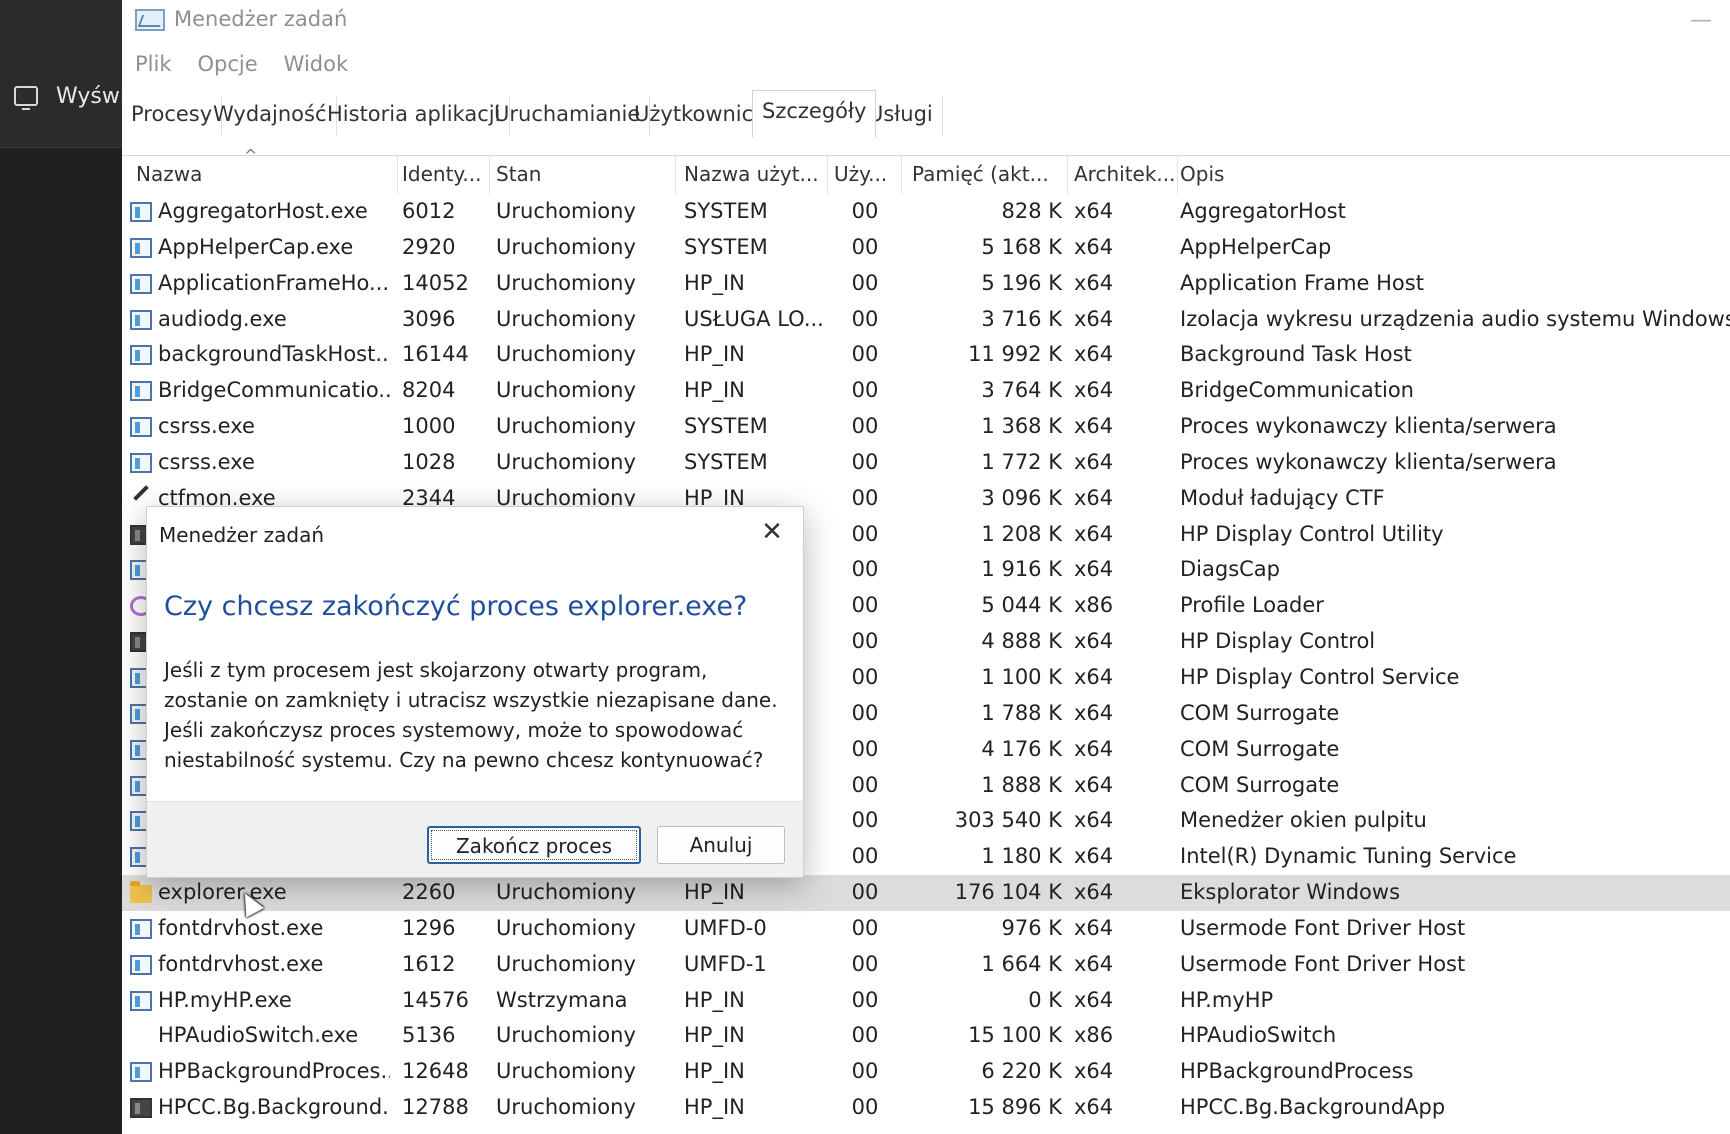  I want to click on cancel-button: Anuluj, so click(721, 845).